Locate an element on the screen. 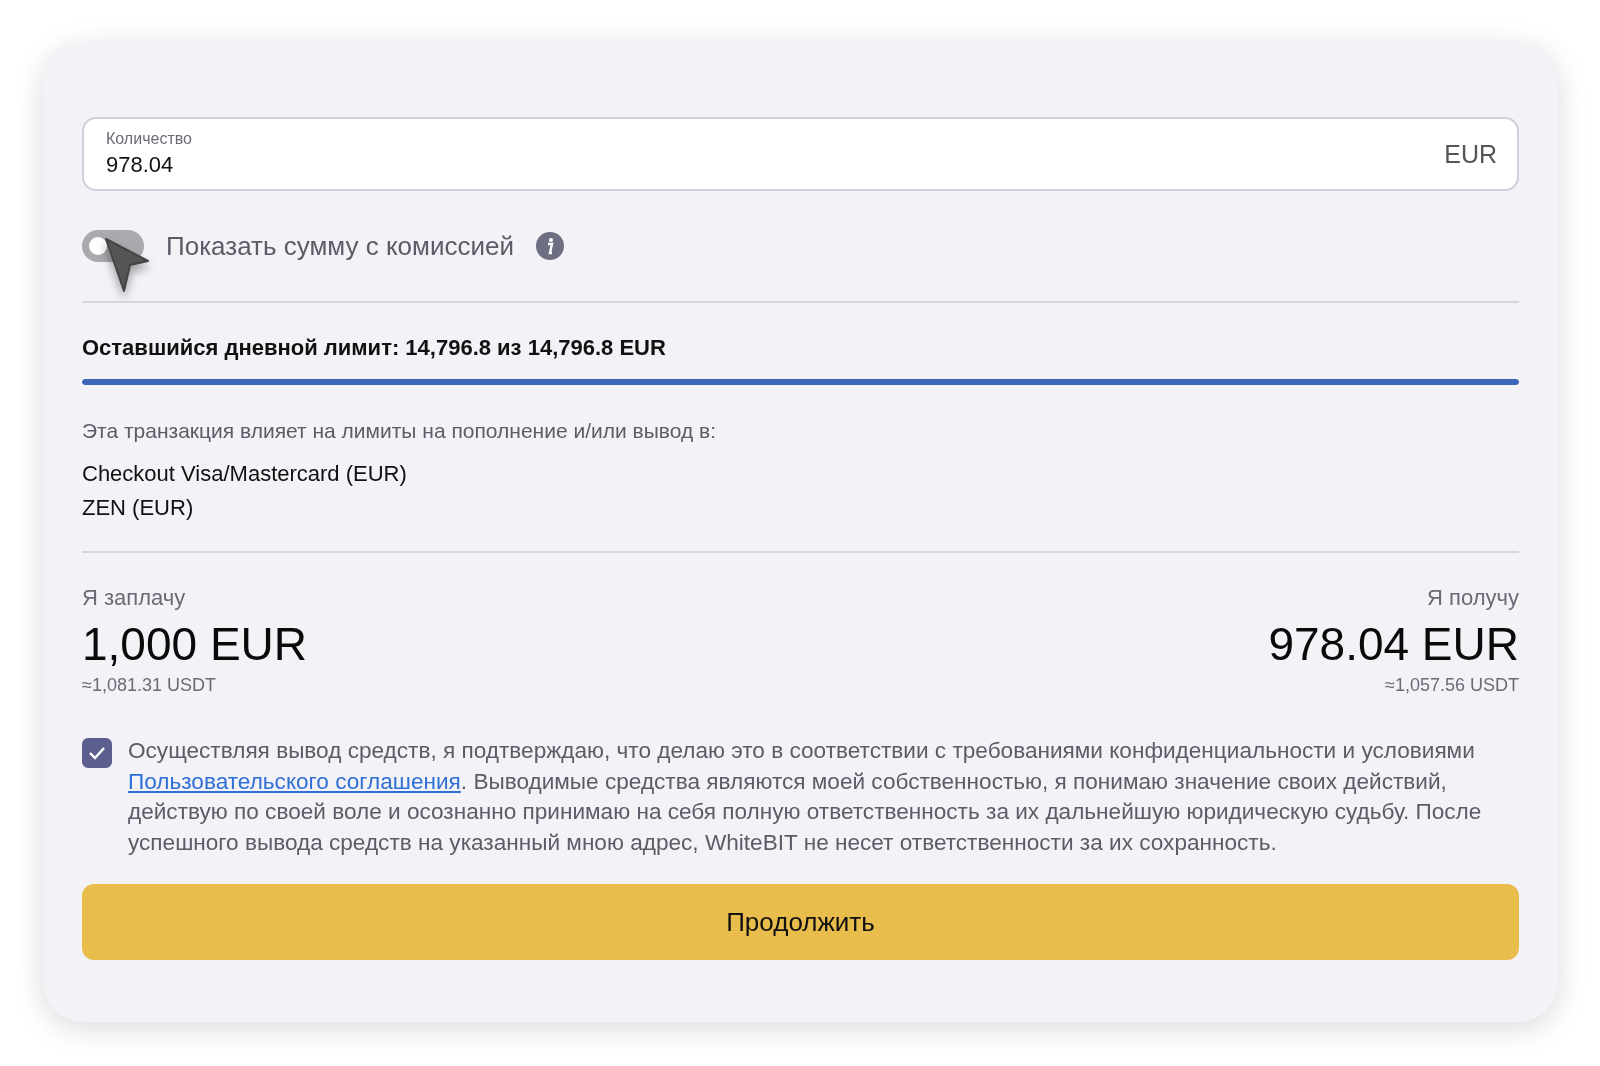 The image size is (1600, 1066). payment-method: Checkout Visa/Mastercard (EUR) is located at coordinates (245, 474).